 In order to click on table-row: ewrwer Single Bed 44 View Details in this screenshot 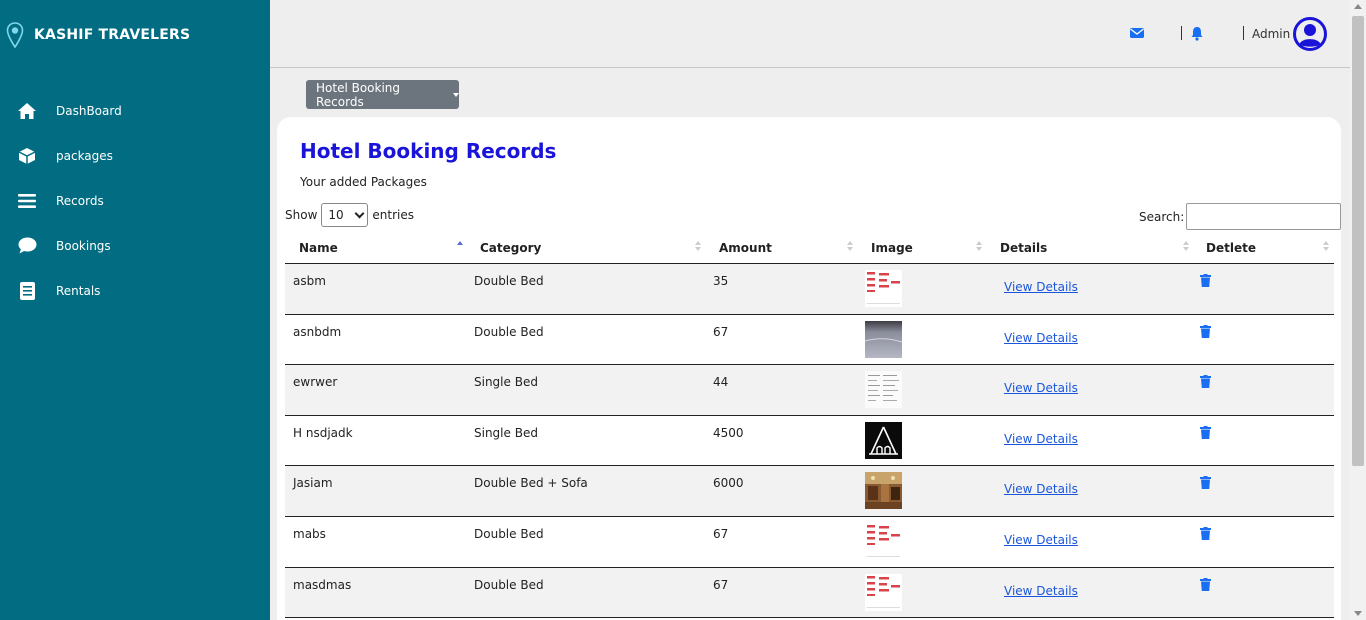, I will do `click(809, 390)`.